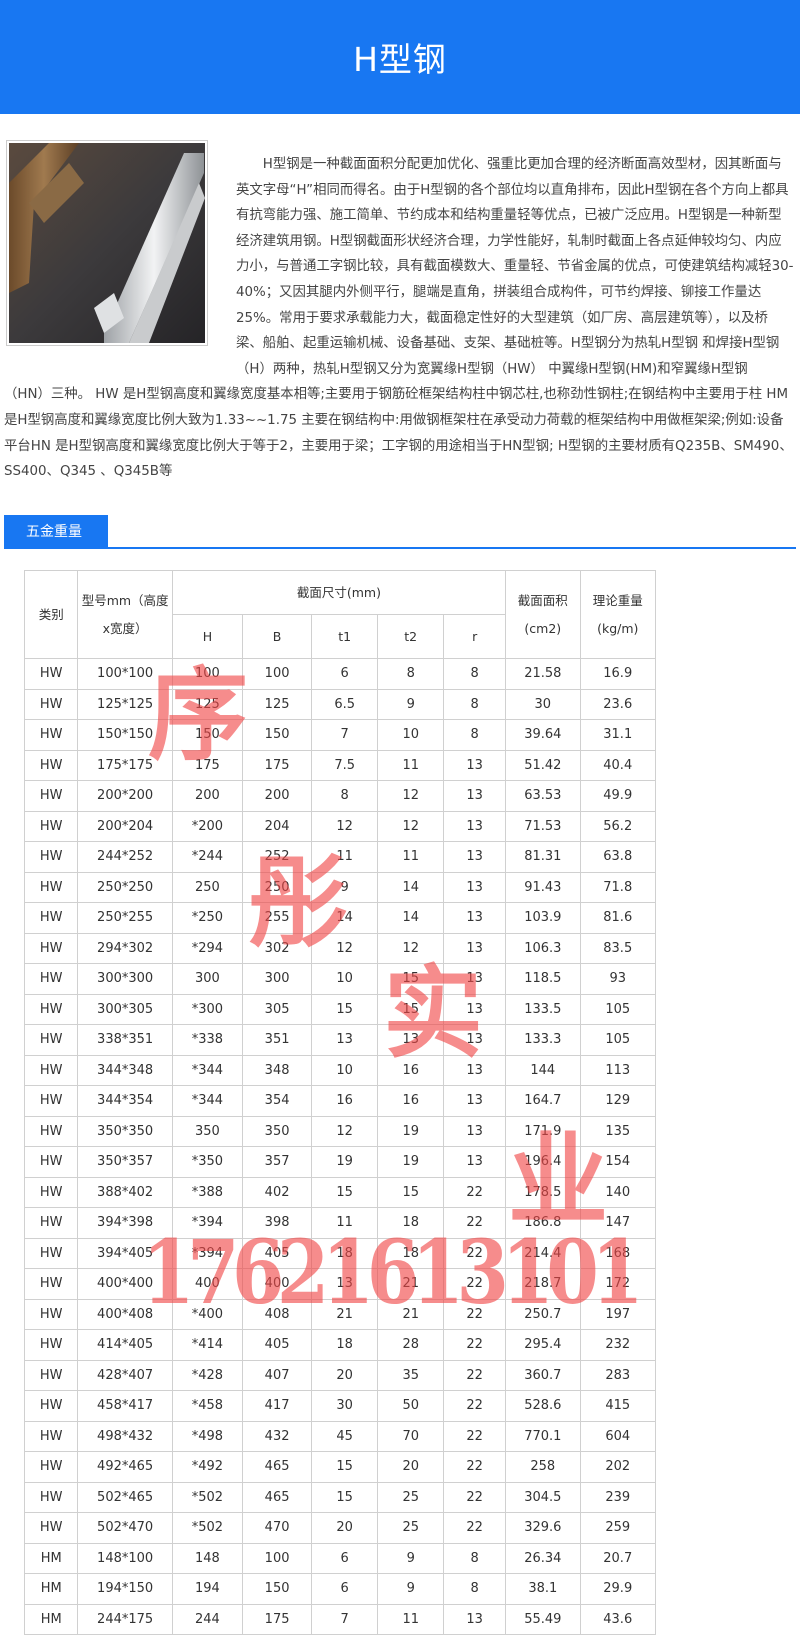 This screenshot has height=1646, width=800. What do you see at coordinates (543, 918) in the screenshot?
I see `table-cell: 103.9` at bounding box center [543, 918].